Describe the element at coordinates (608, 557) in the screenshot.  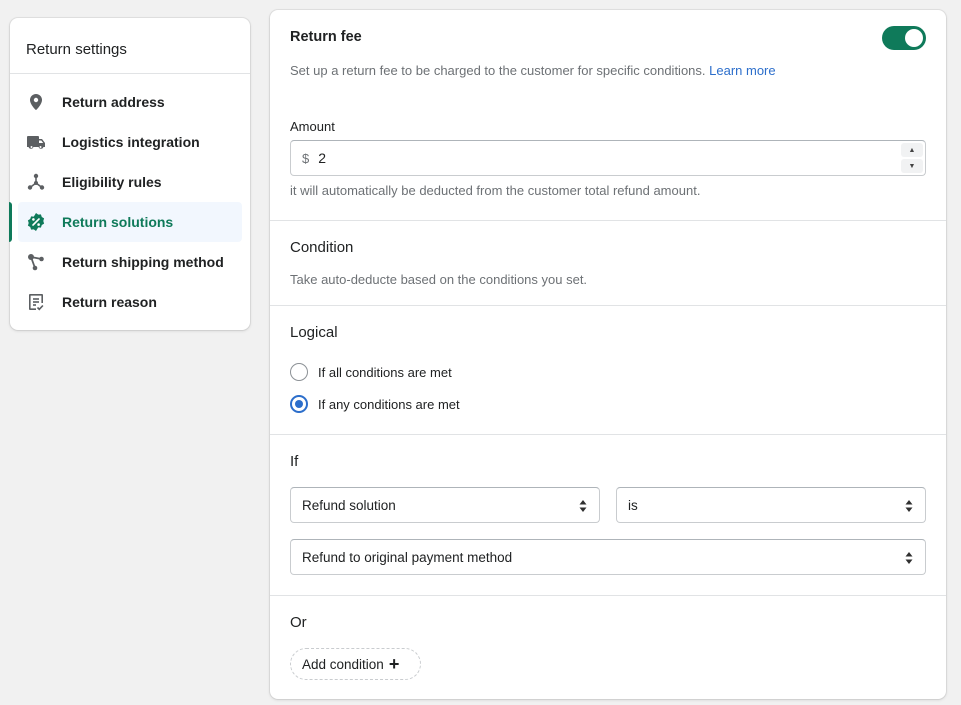
I see `condition-value-select: Refund to original payment method` at that location.